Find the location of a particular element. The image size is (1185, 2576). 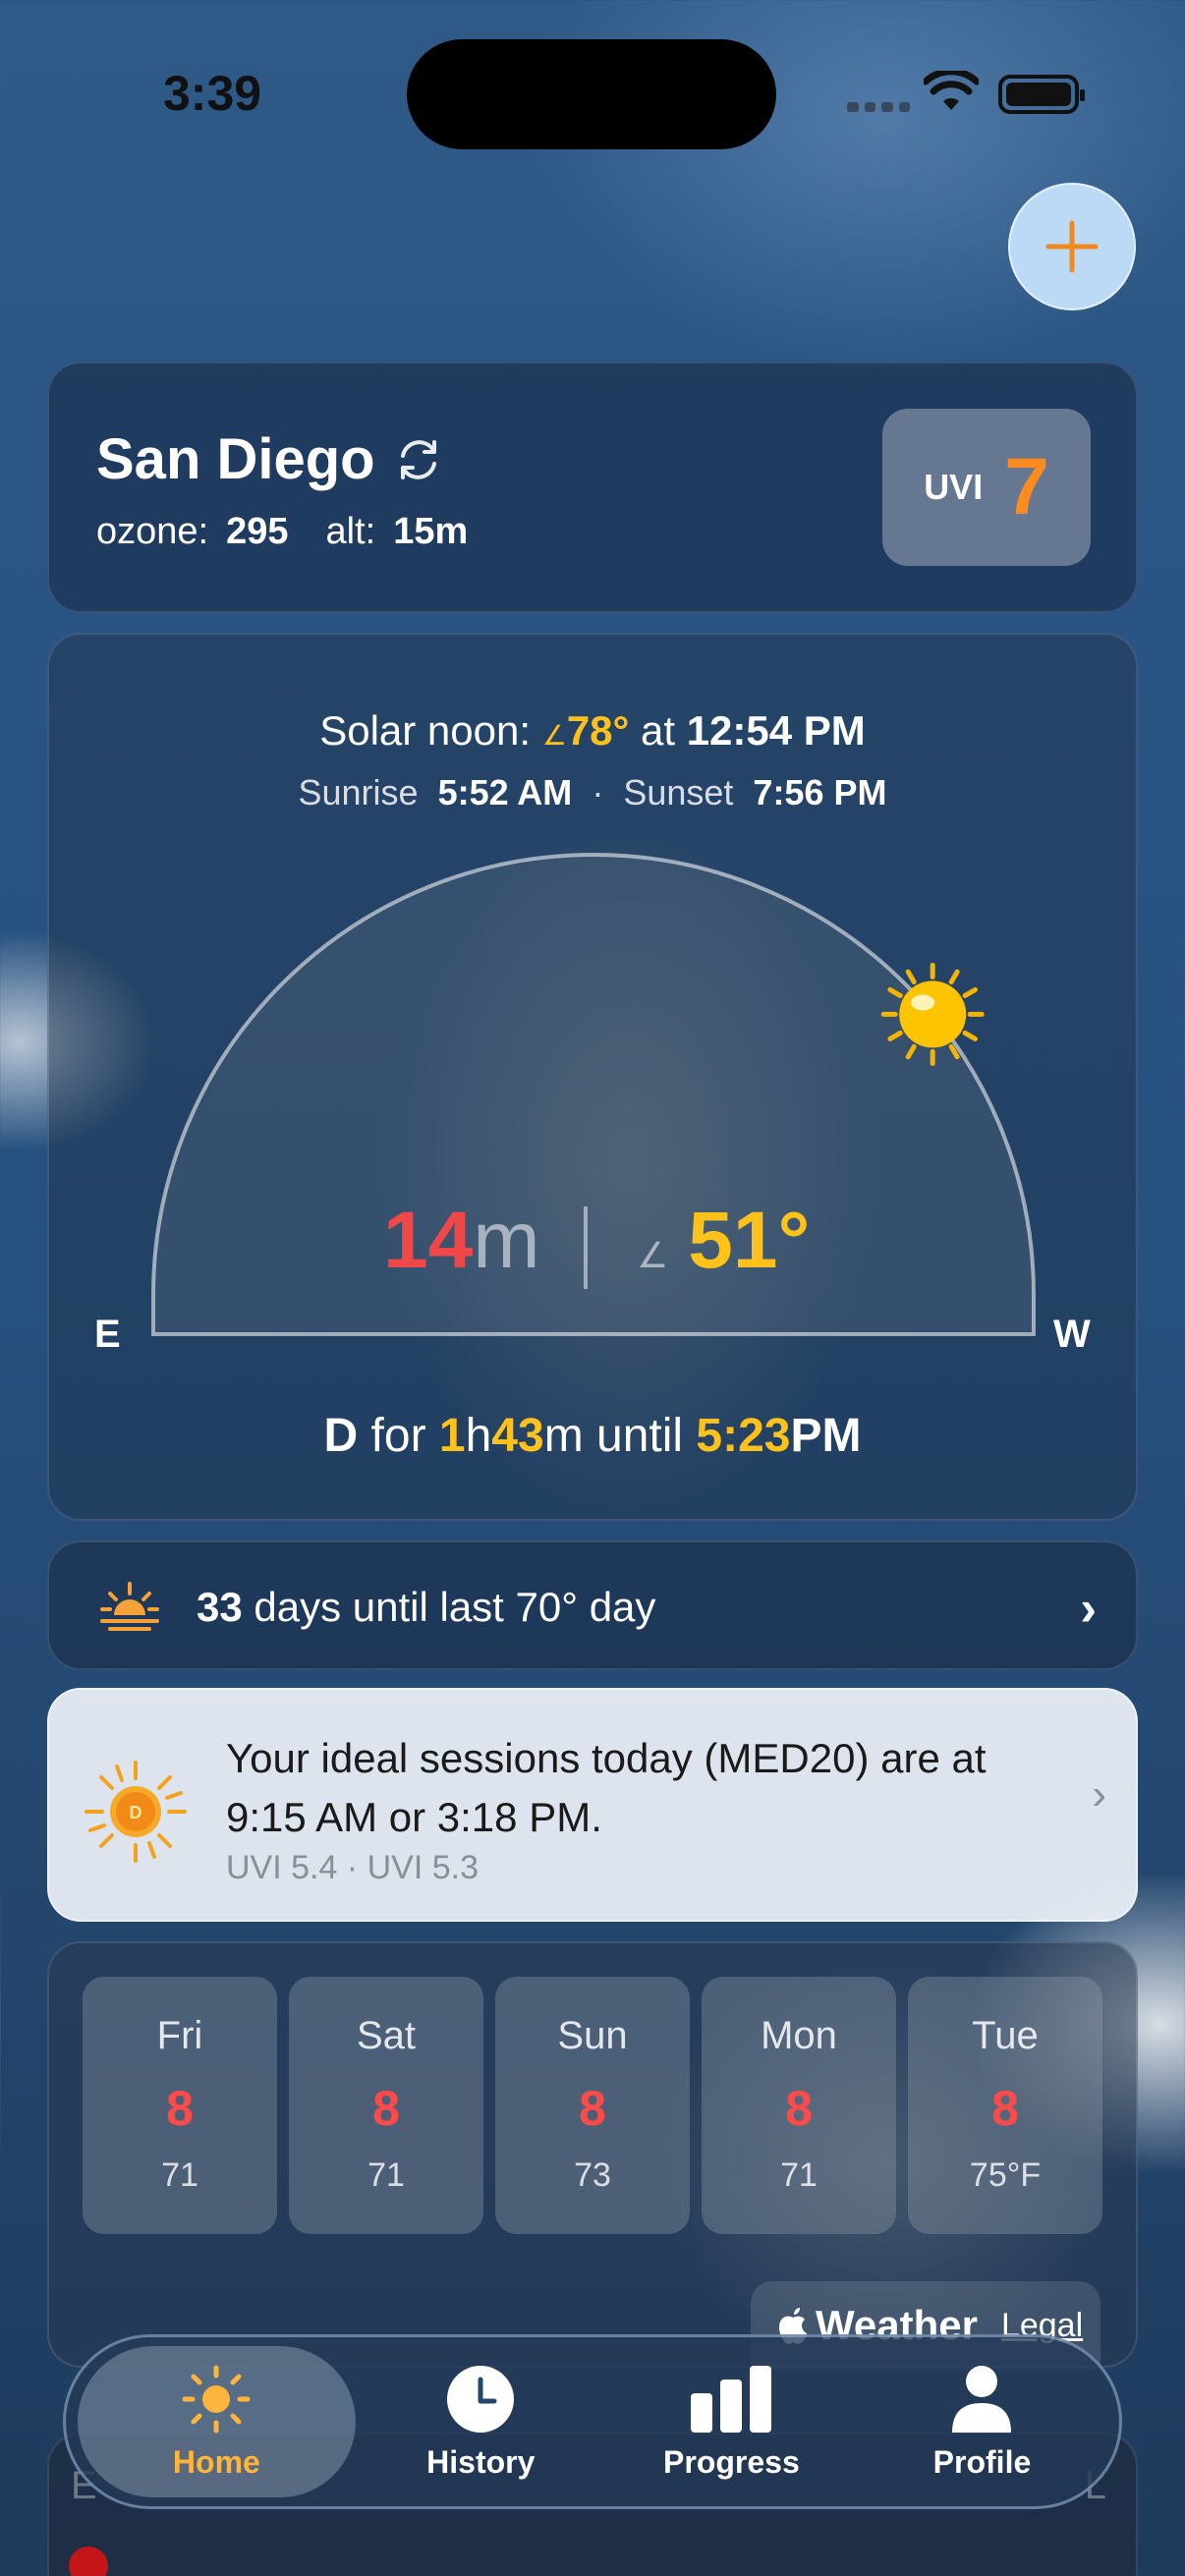

last-warm-day-row: 33 days until last 70° day › is located at coordinates (592, 1605).